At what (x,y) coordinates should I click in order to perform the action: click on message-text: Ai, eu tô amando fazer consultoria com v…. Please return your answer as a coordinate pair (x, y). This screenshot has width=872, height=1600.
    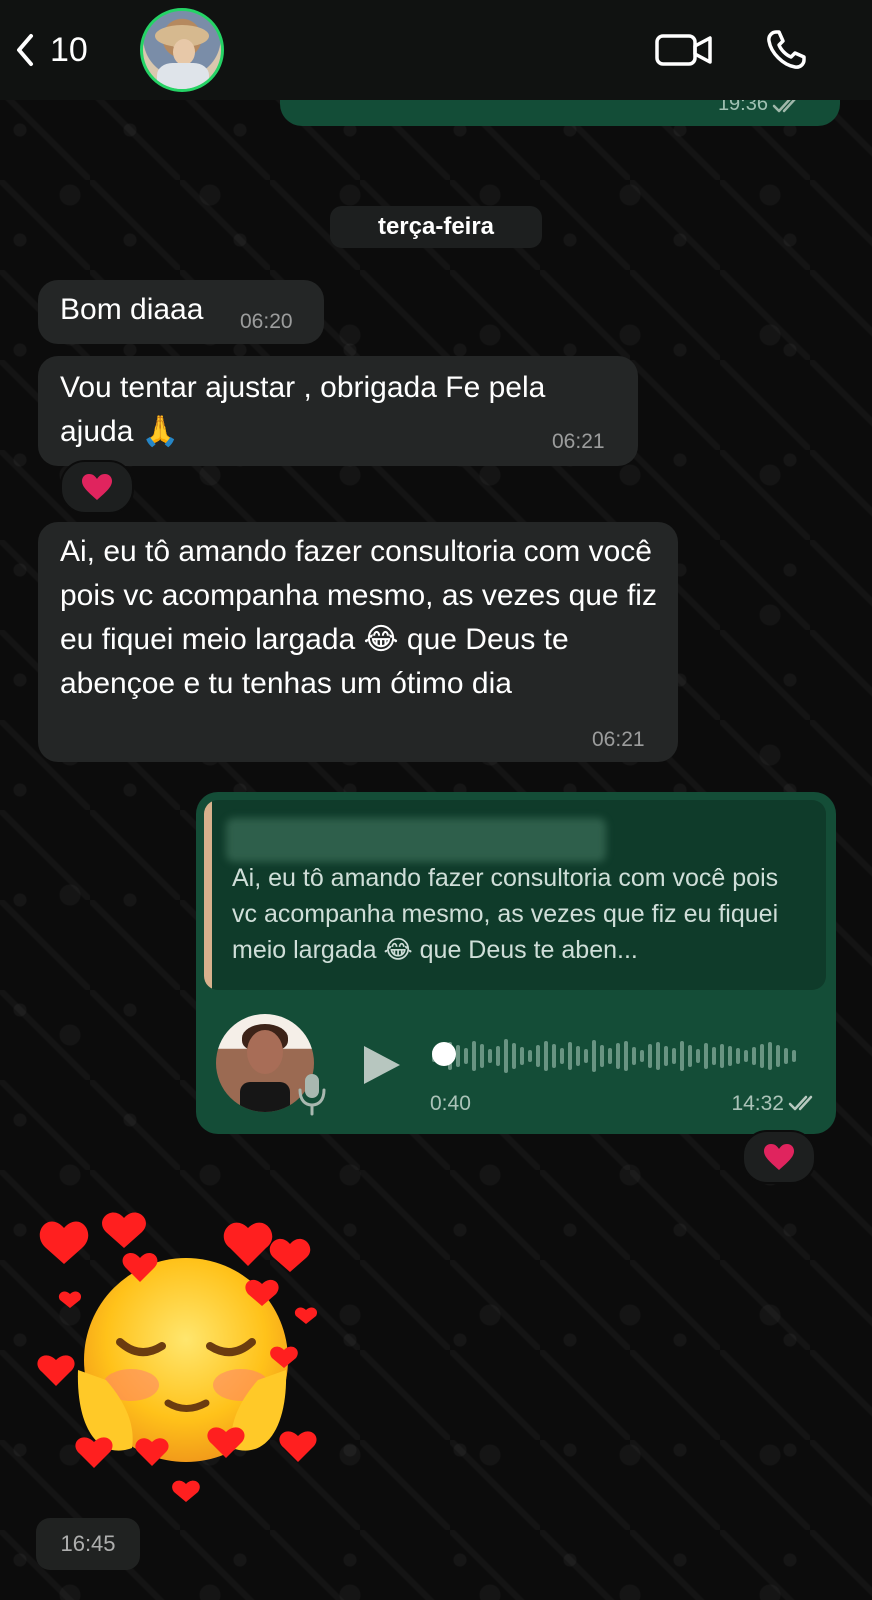
    Looking at the image, I should click on (358, 617).